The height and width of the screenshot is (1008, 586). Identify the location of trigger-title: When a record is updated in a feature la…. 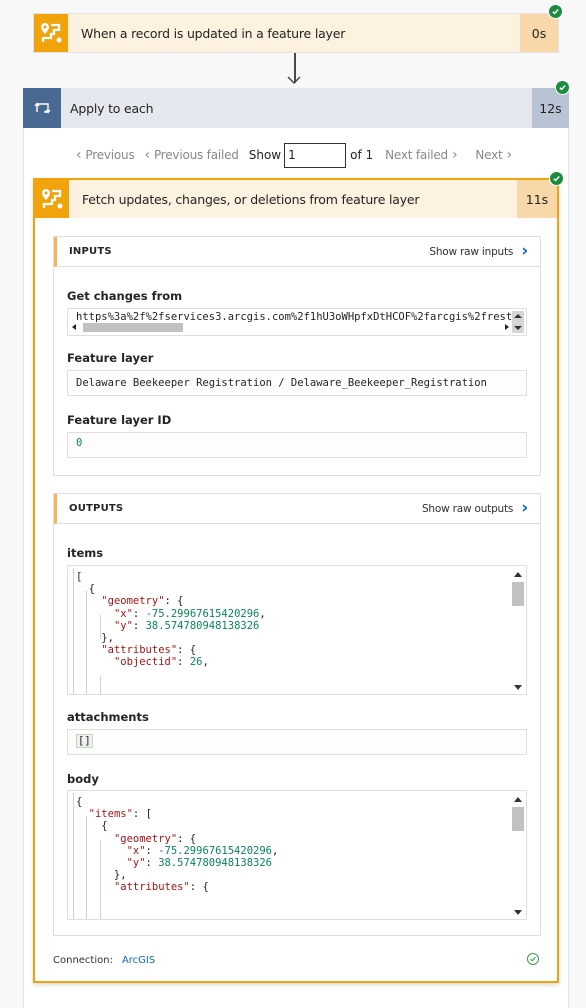
(213, 33).